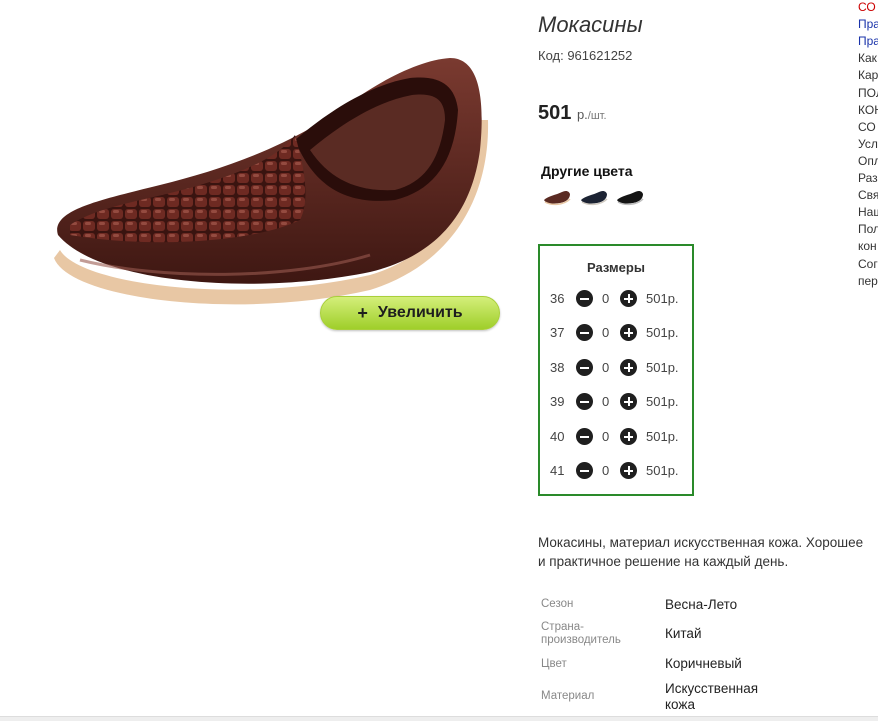 This screenshot has width=878, height=721. Describe the element at coordinates (868, 110) in the screenshot. I see `right-menu-item: КОН` at that location.